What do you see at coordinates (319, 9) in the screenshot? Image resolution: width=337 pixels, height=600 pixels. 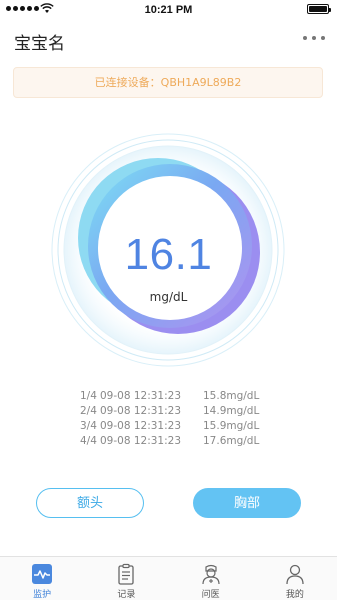 I see `battery-icon` at bounding box center [319, 9].